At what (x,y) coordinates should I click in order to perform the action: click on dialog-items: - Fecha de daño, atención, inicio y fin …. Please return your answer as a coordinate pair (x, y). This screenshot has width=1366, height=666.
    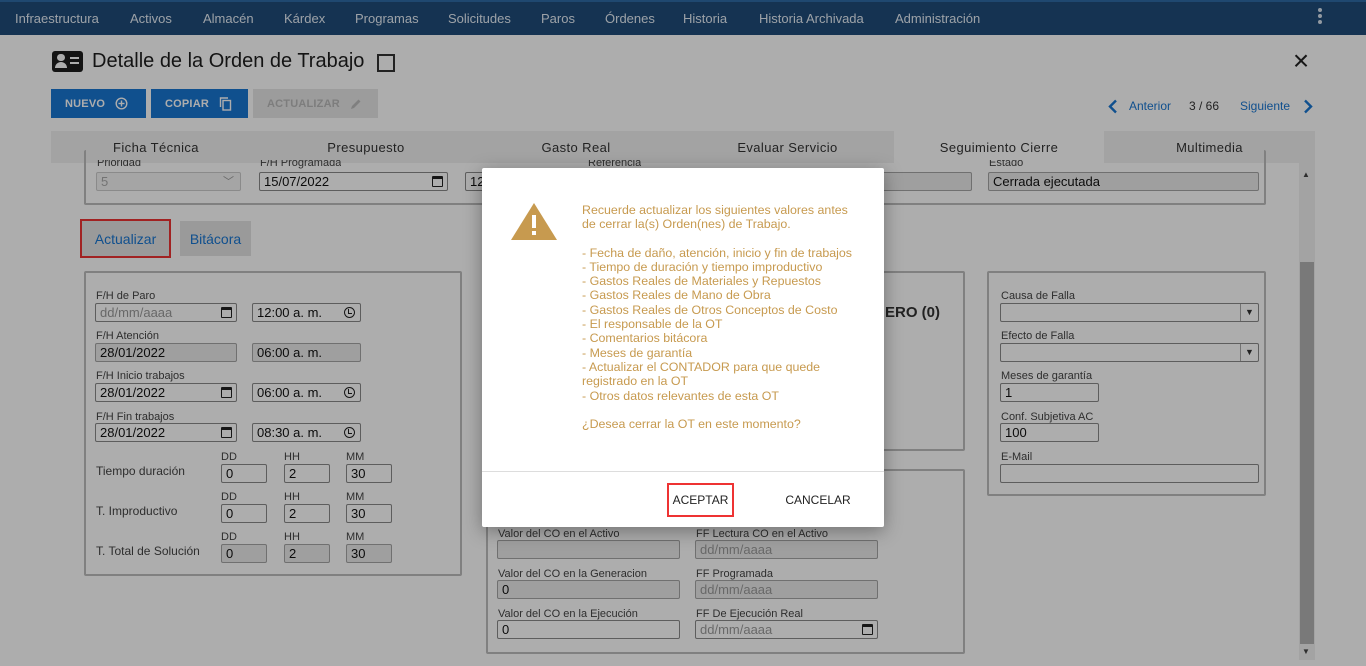
    Looking at the image, I should click on (717, 324).